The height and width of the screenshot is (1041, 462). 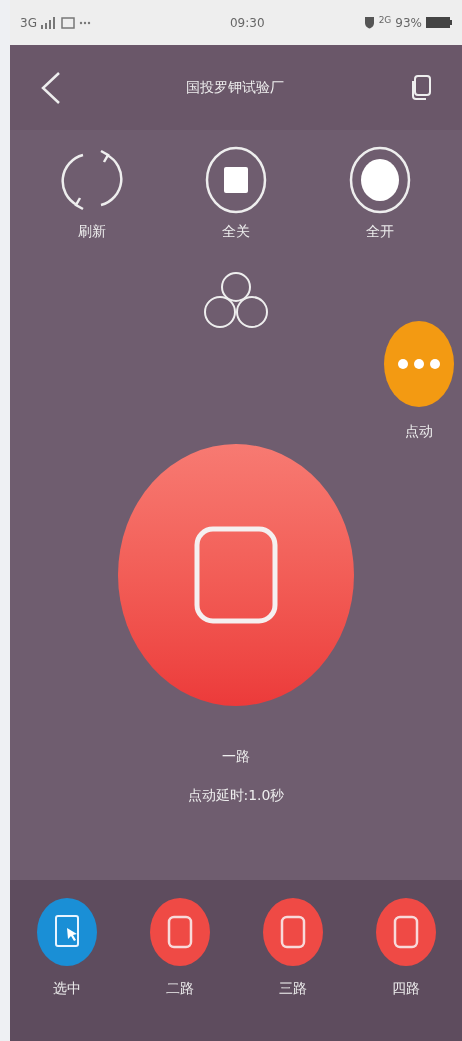 I want to click on switch-name: 一路, so click(x=236, y=756).